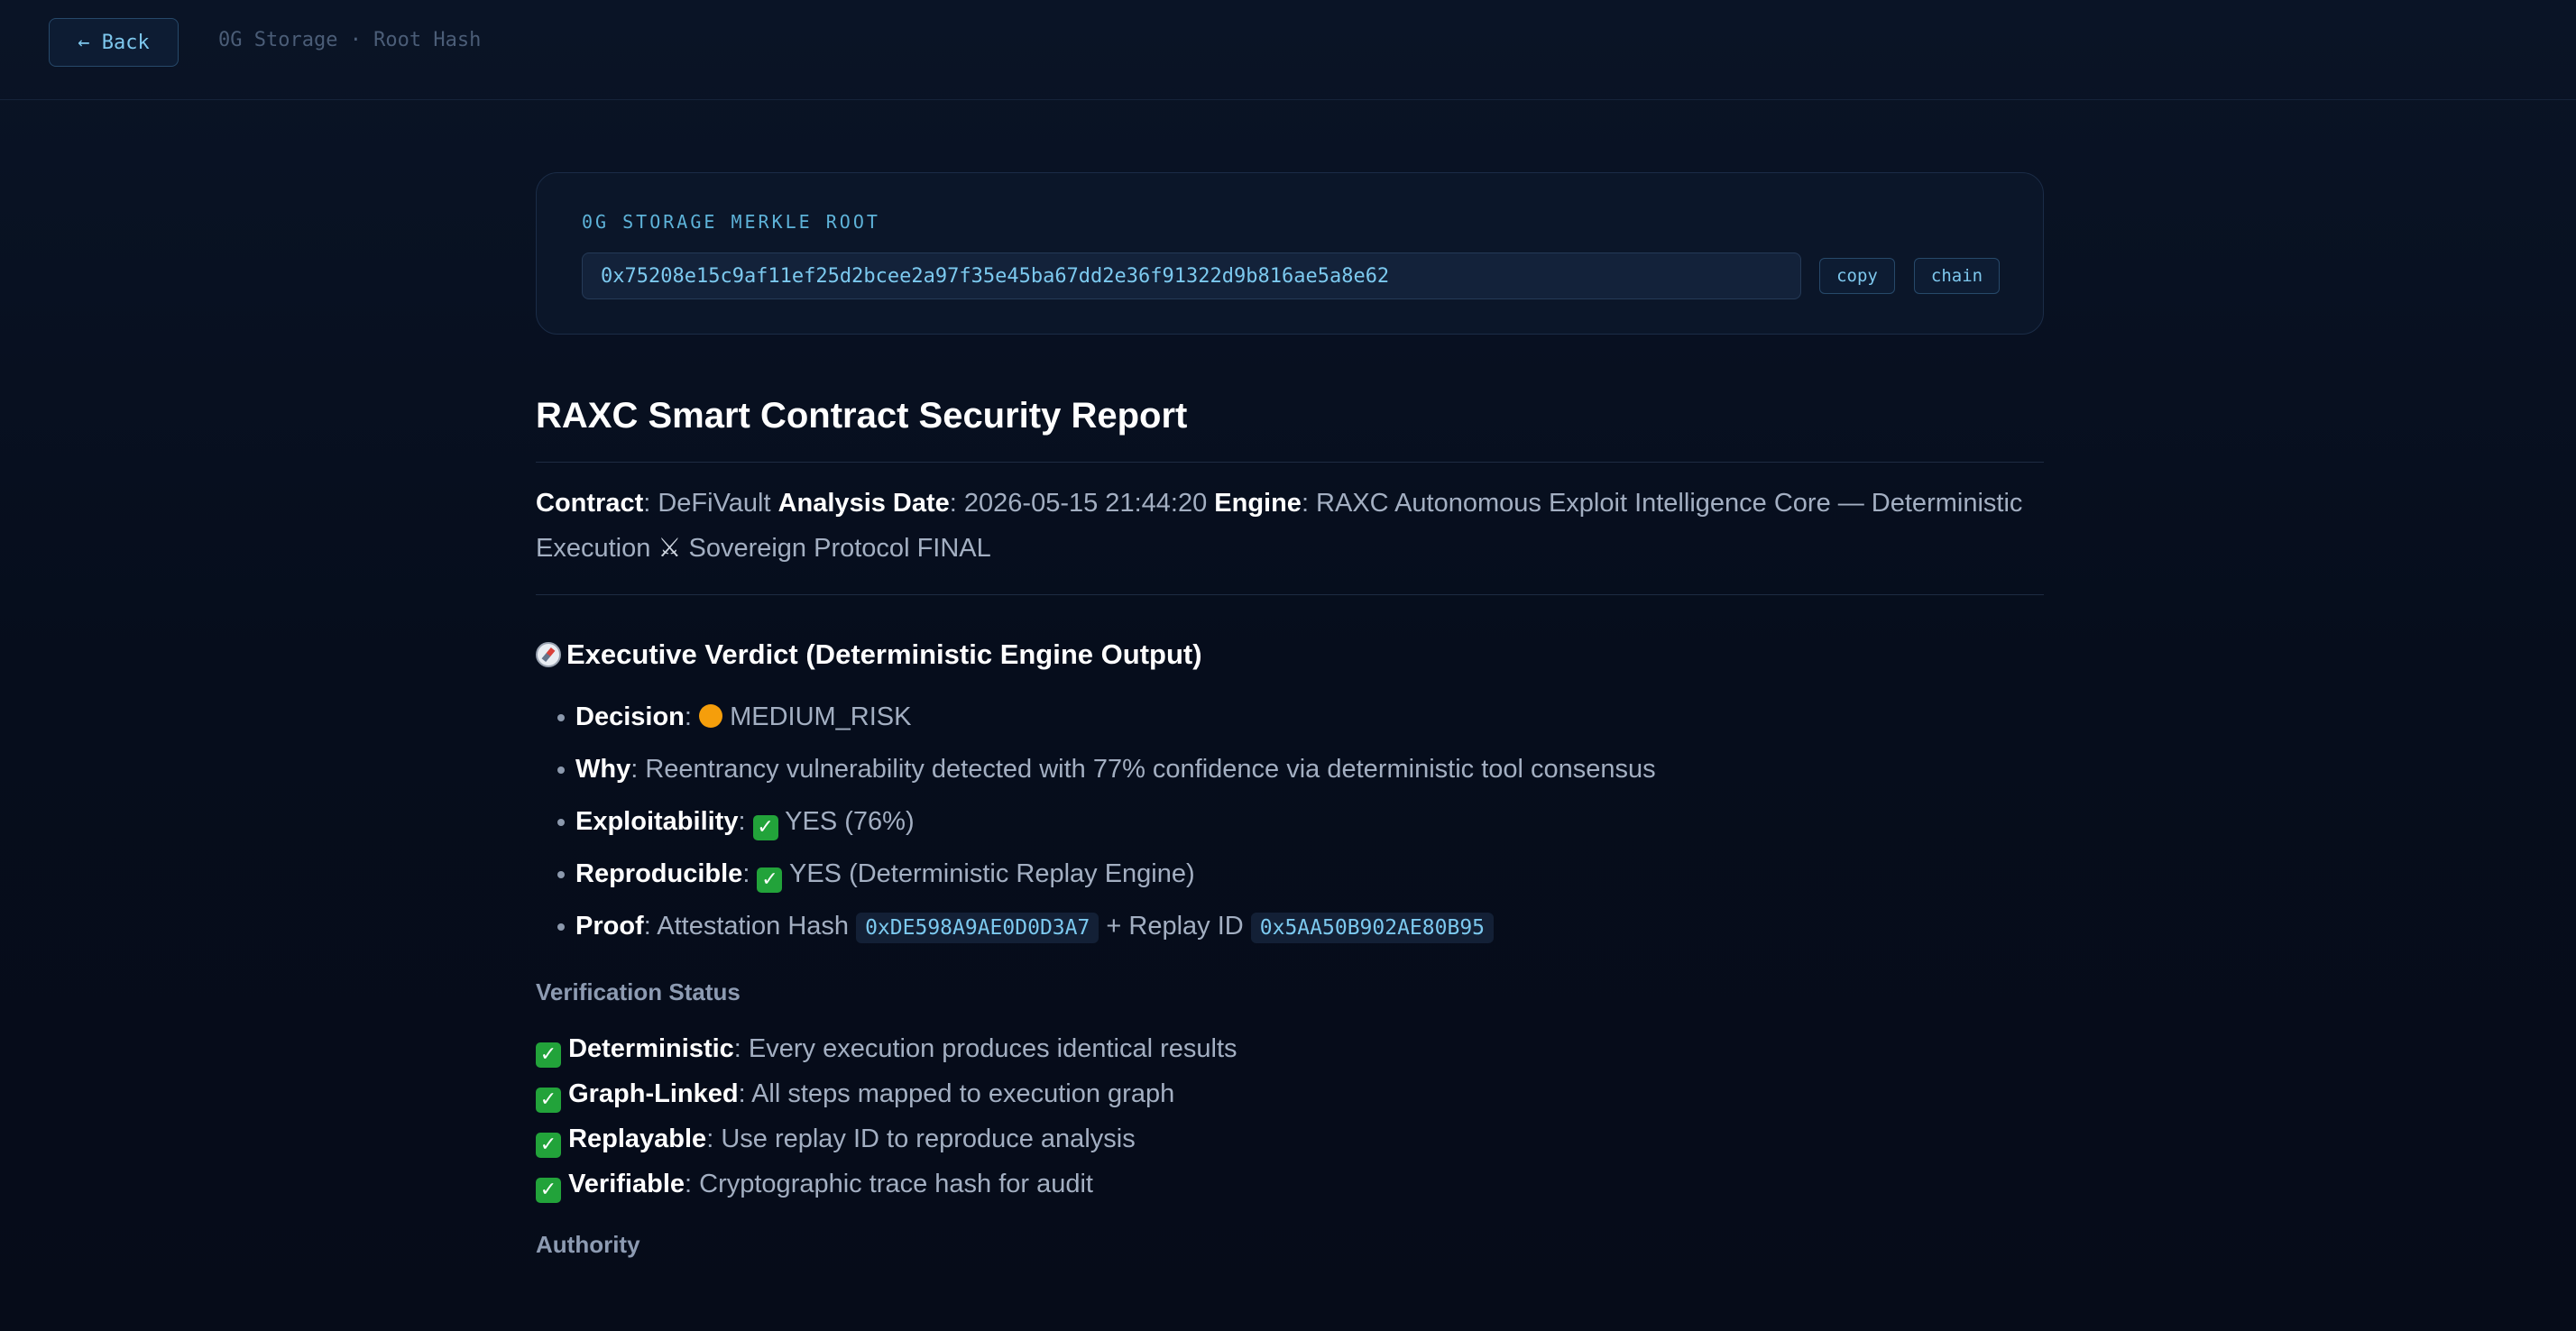 The width and height of the screenshot is (2576, 1331). What do you see at coordinates (609, 926) in the screenshot?
I see `proof-key: Proof` at bounding box center [609, 926].